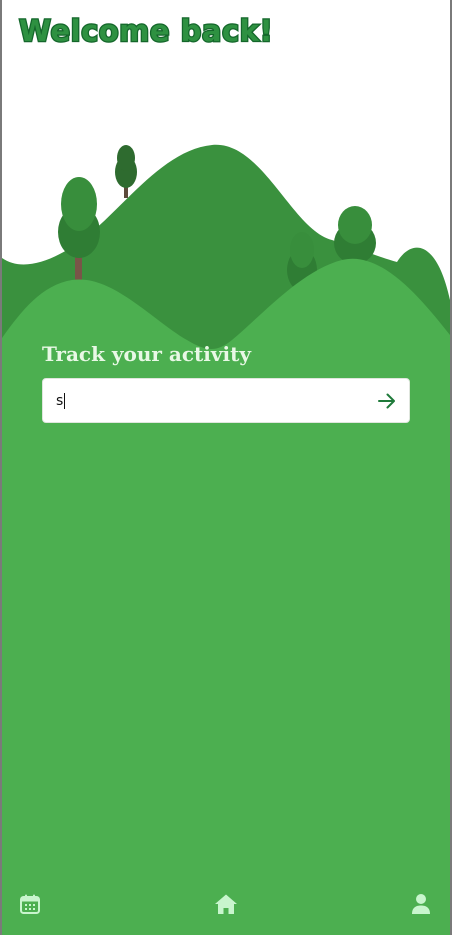 The height and width of the screenshot is (935, 452). I want to click on nav-calendar-button, so click(30, 904).